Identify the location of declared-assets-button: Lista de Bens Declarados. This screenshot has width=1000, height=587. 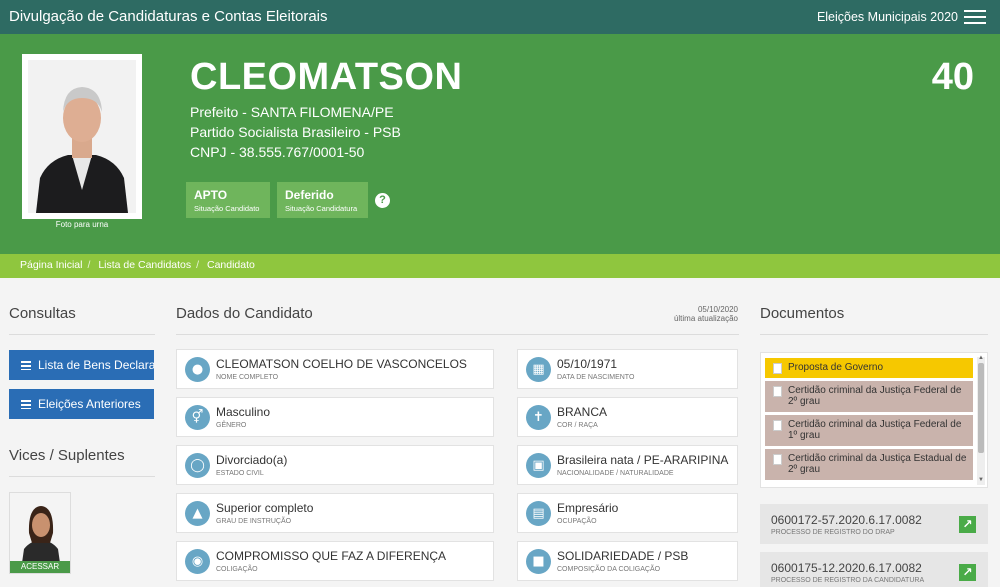
(81, 365).